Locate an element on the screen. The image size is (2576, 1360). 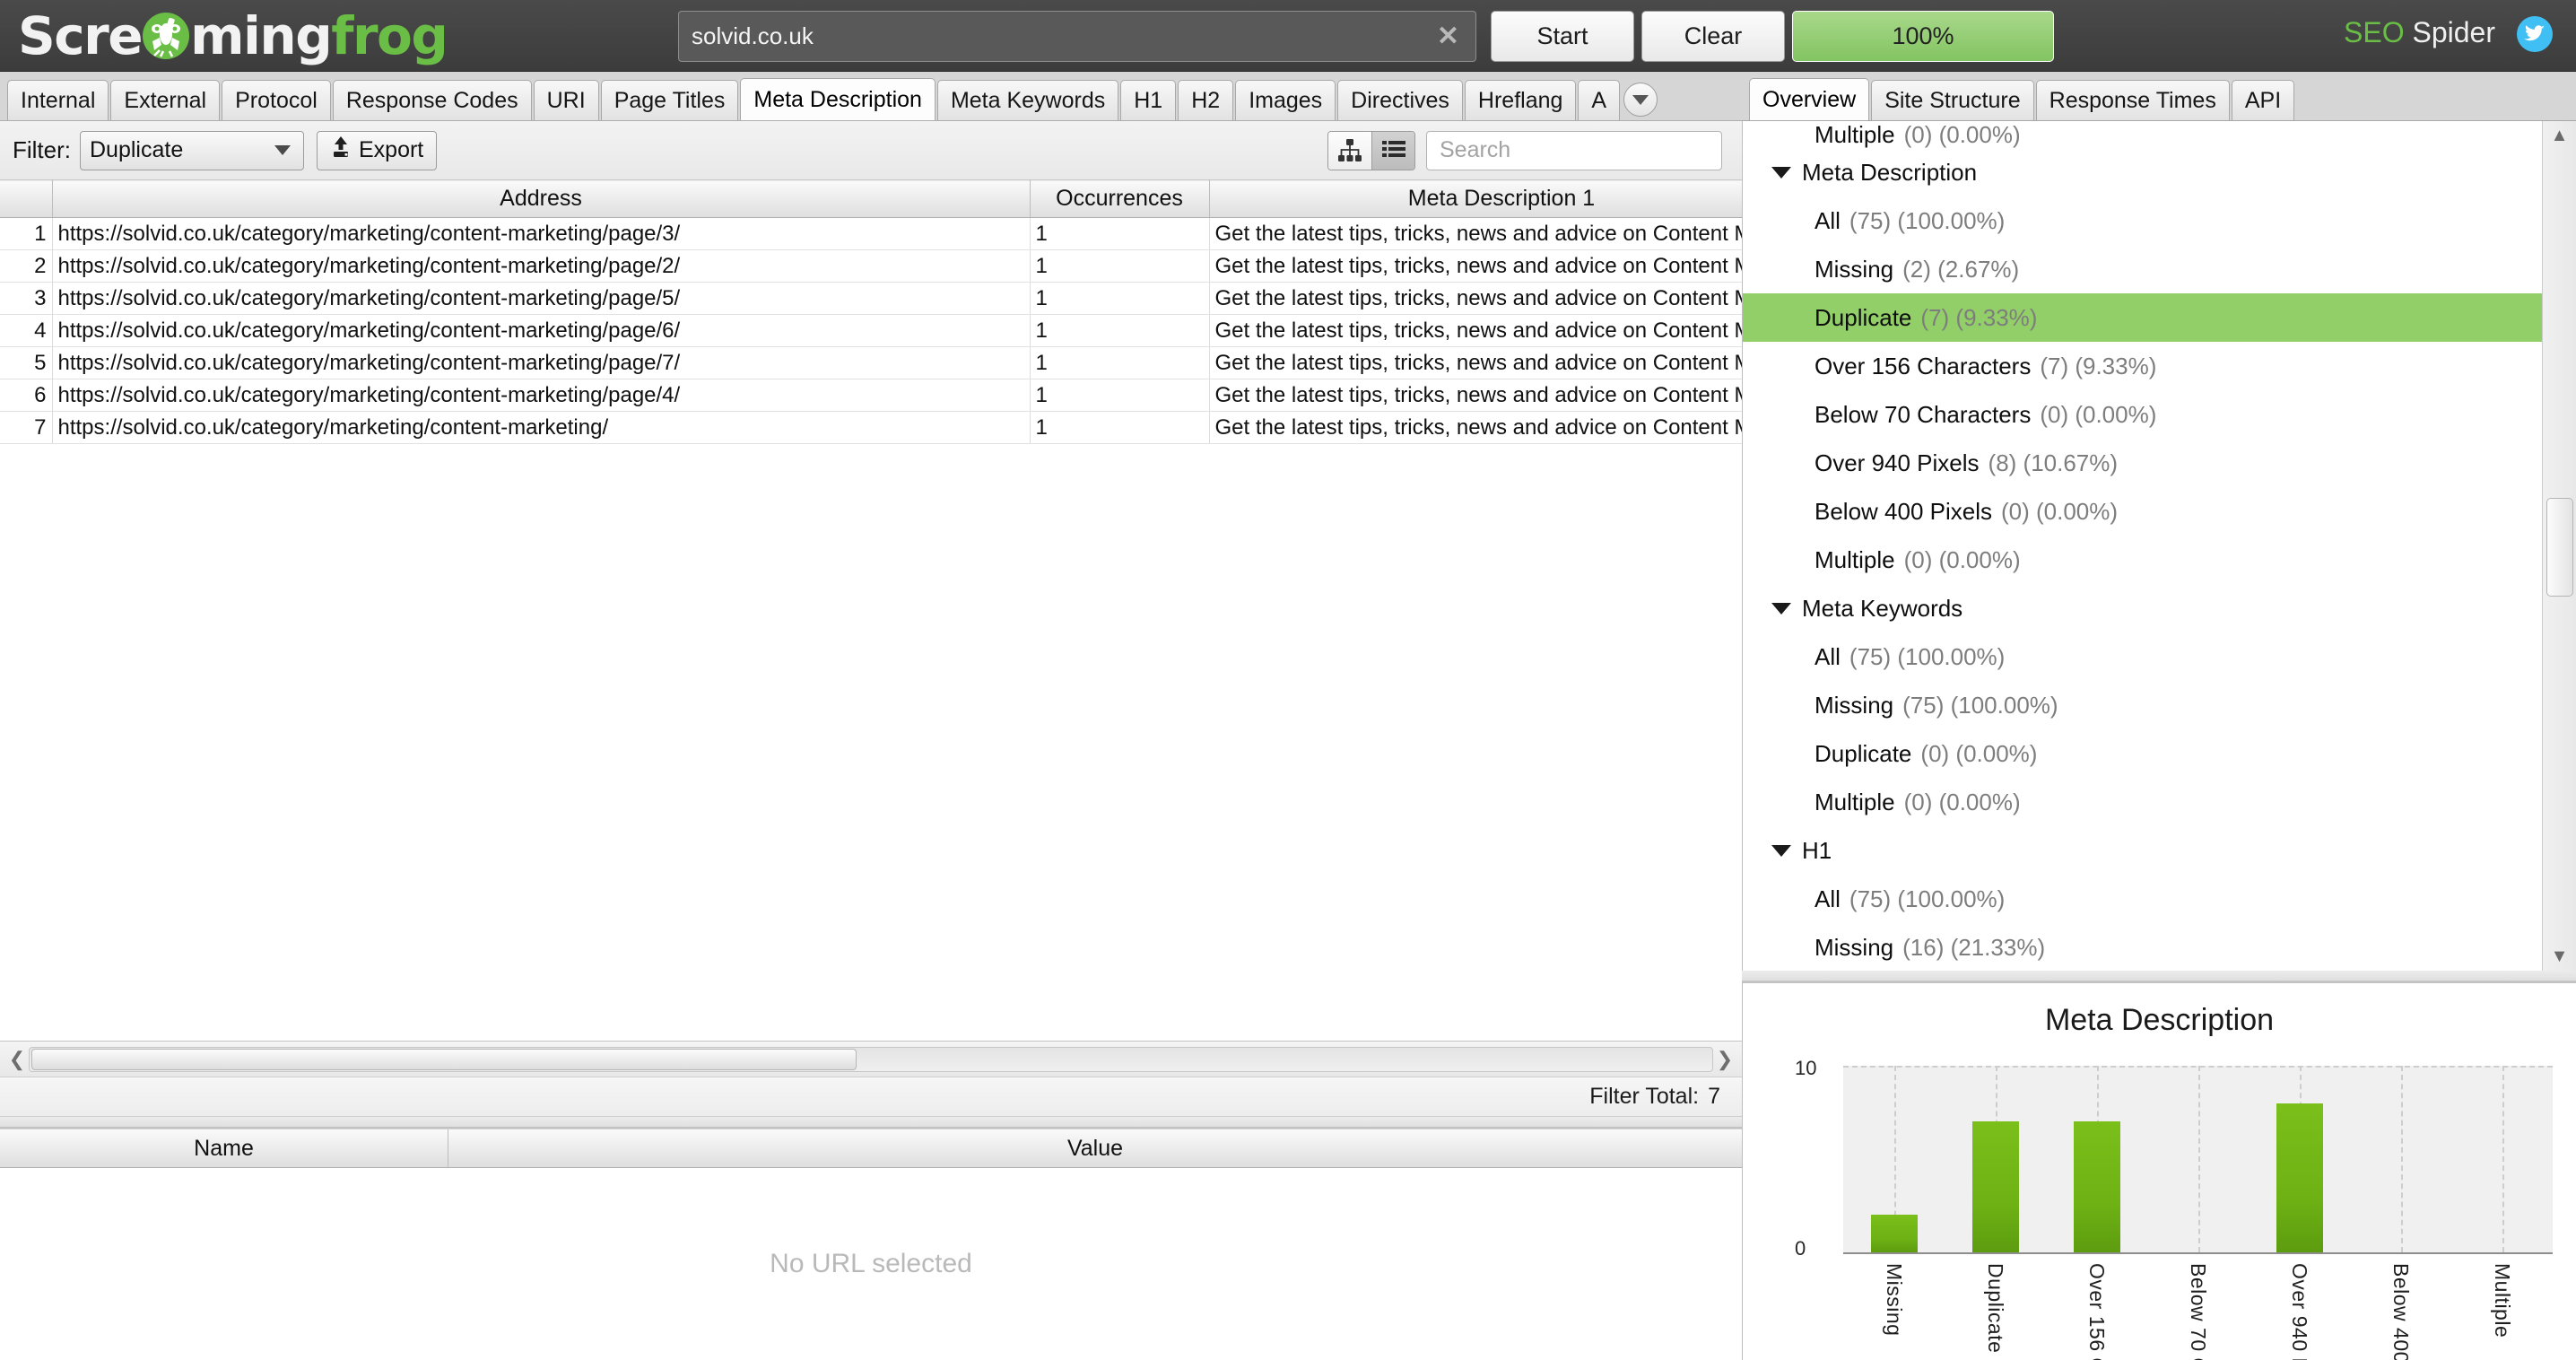
hscroll-thumb is located at coordinates (444, 1059).